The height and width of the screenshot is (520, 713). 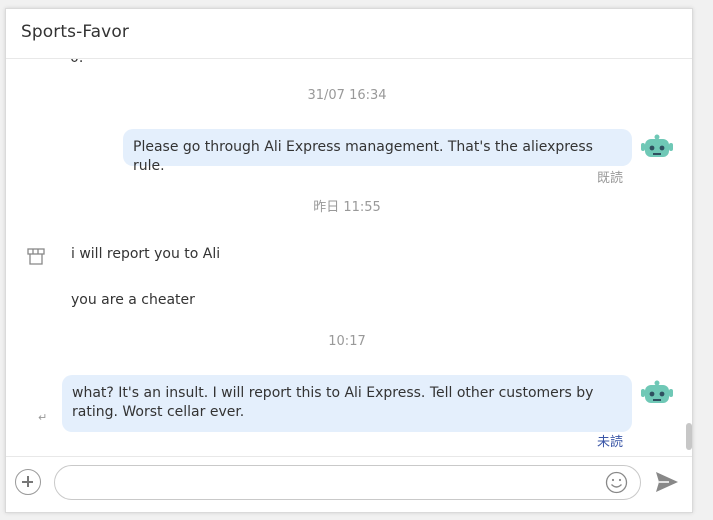 I want to click on timestamp: 31/07 16:34, so click(x=347, y=95).